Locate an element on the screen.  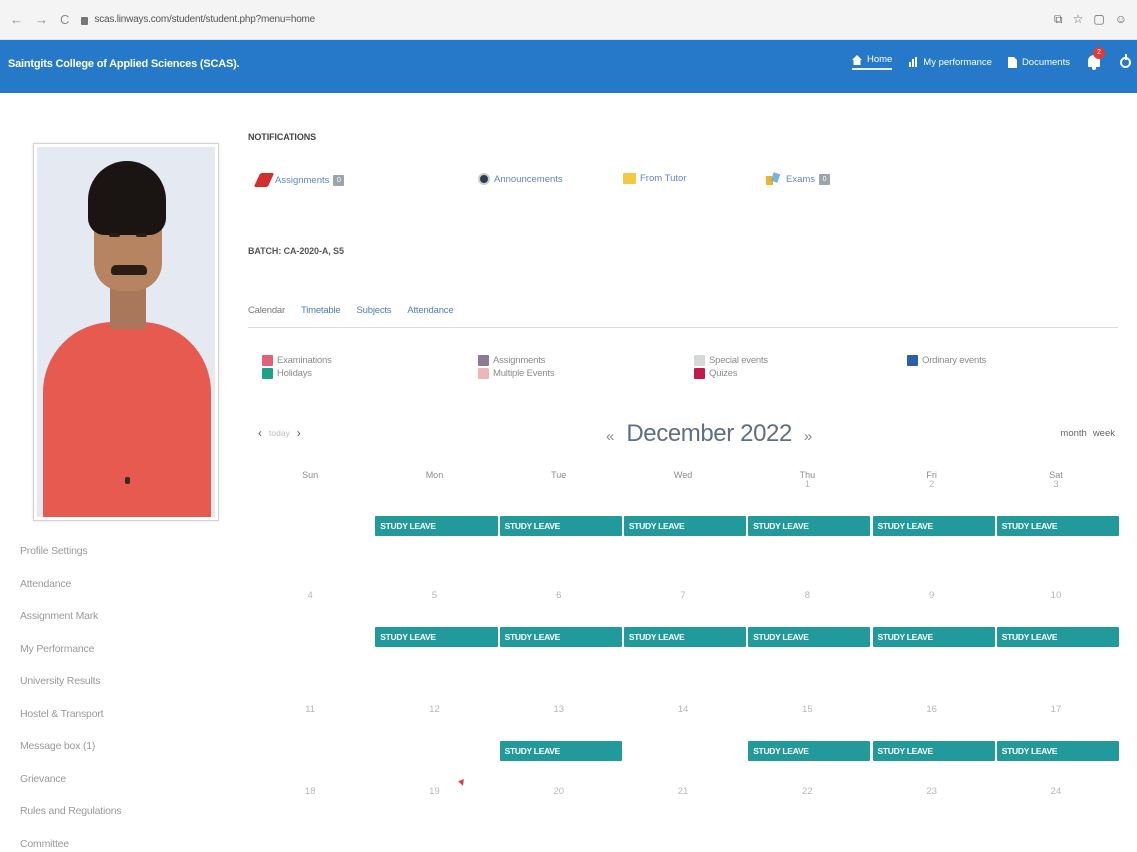
day-number: 4 is located at coordinates (310, 595).